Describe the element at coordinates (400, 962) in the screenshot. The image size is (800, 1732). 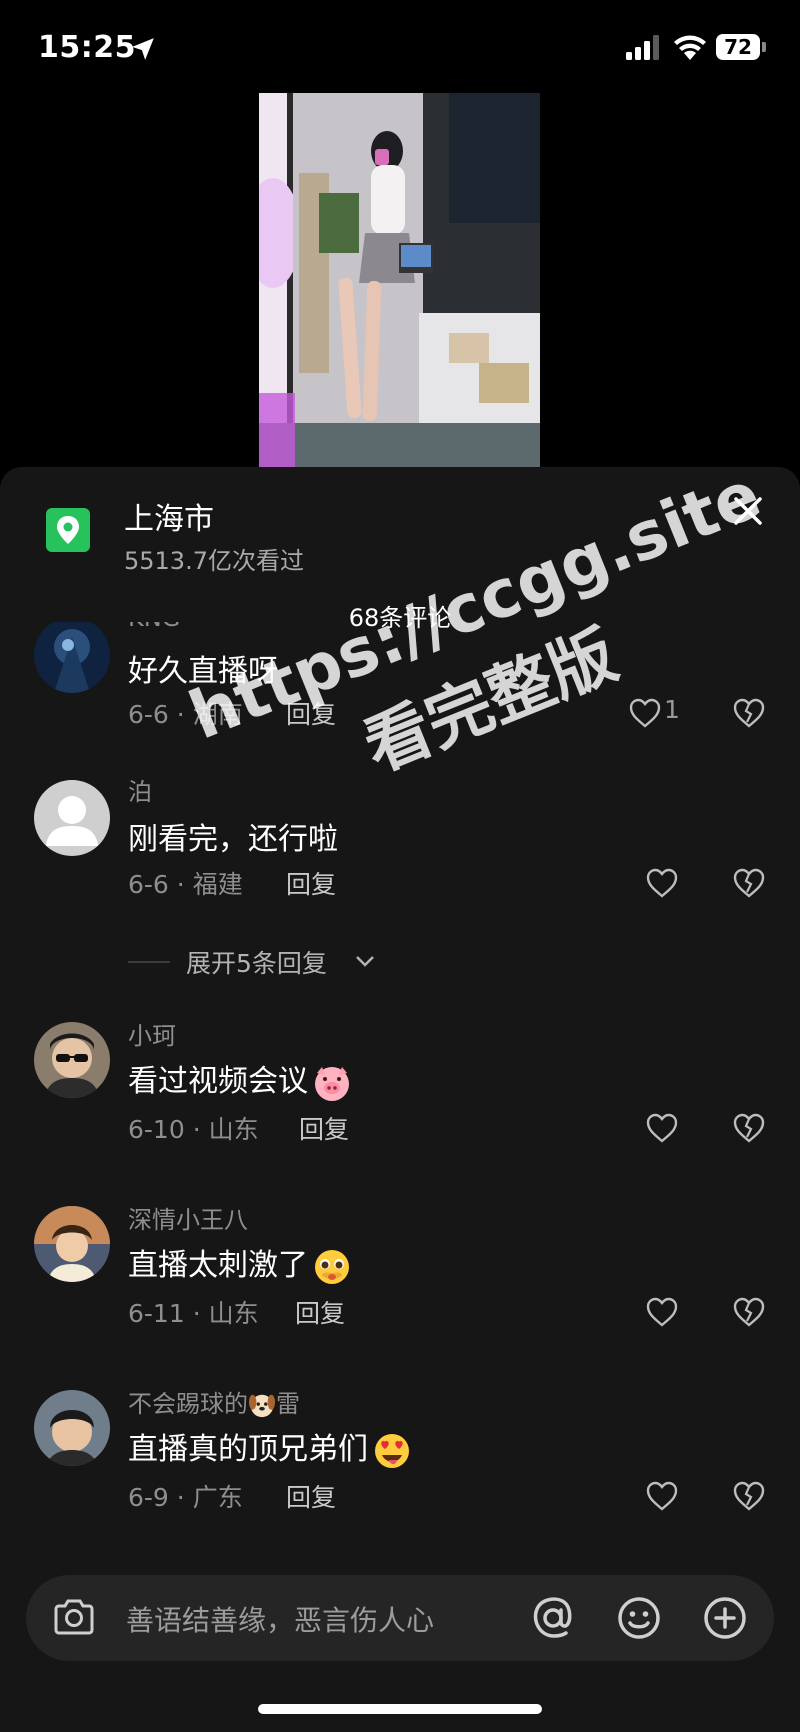
I see `expand-replies-row: 展开5条回复` at that location.